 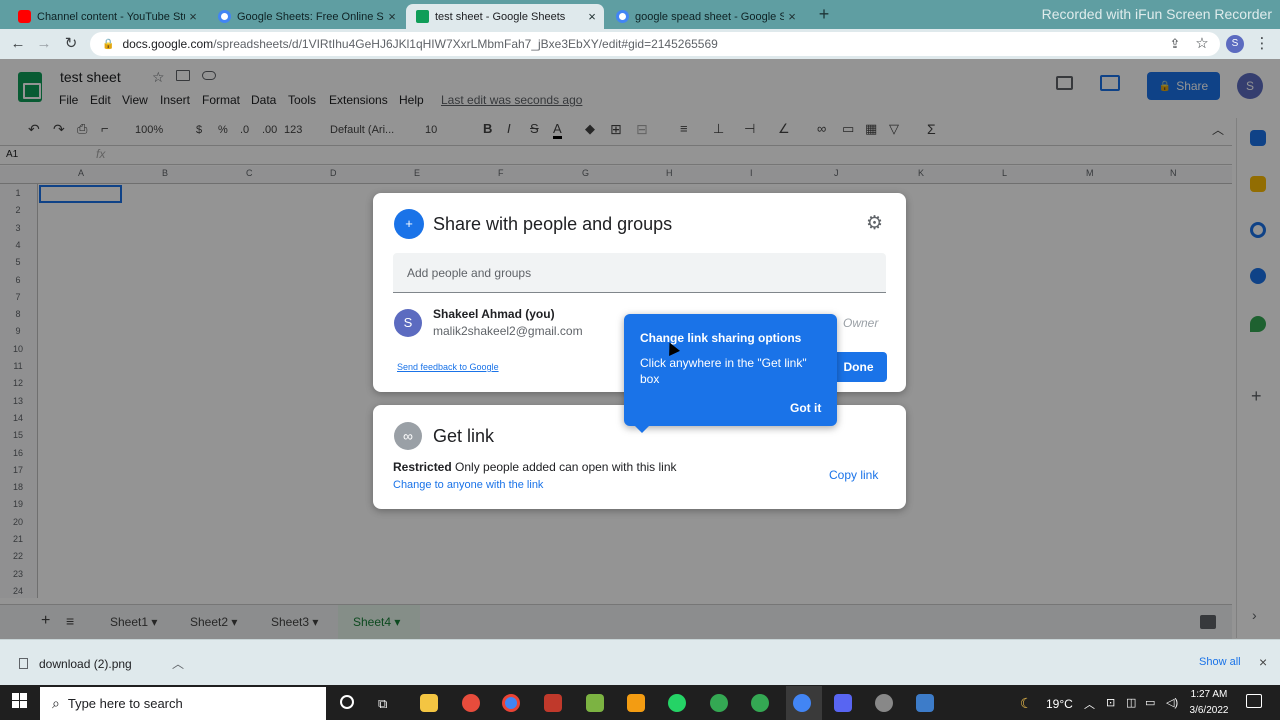 I want to click on youtube-icon, so click(x=24, y=16).